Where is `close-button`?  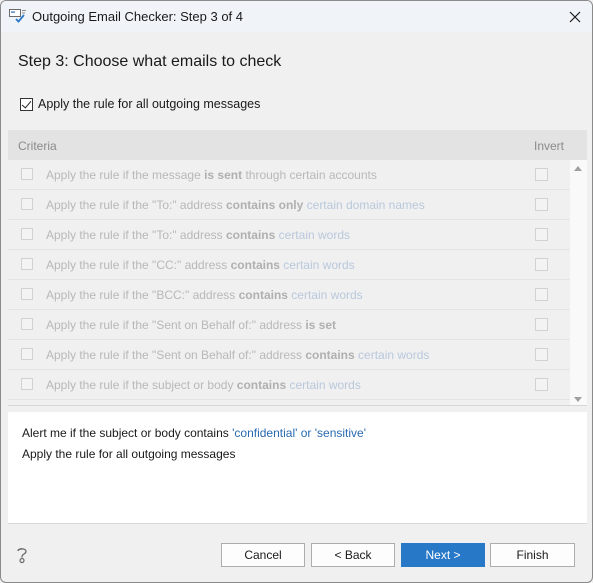 close-button is located at coordinates (575, 16).